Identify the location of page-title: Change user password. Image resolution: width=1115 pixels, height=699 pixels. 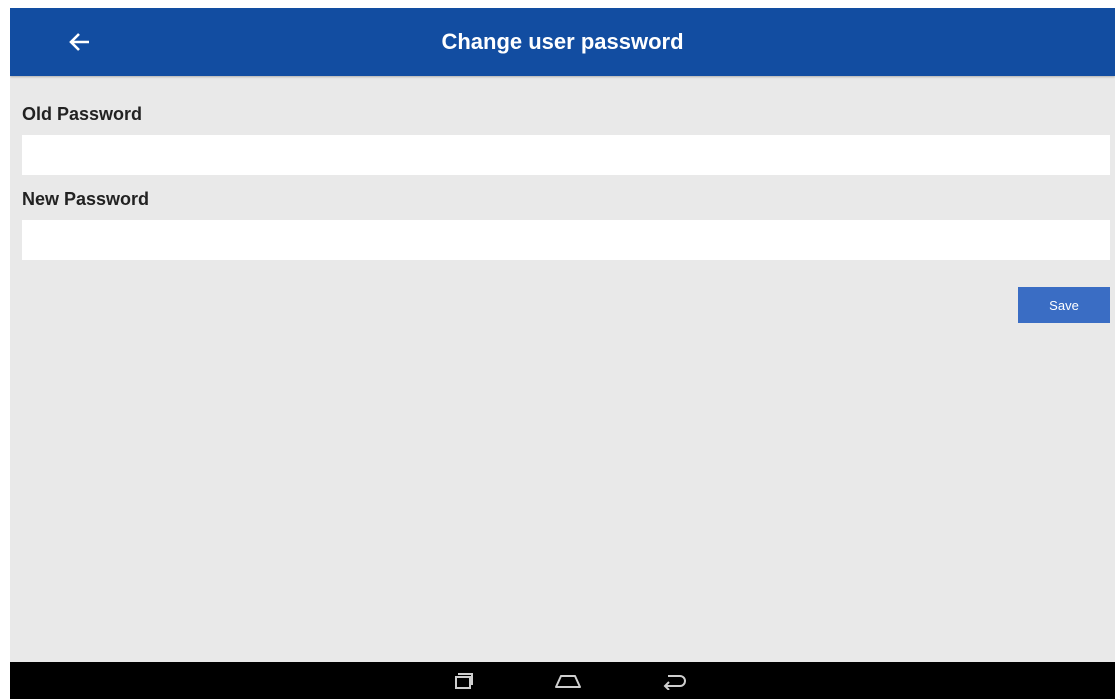
(562, 41).